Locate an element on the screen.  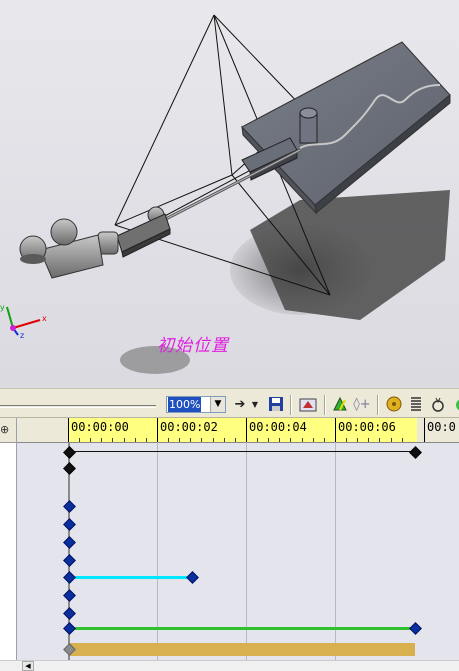
track-bar-green is located at coordinates (242, 628).